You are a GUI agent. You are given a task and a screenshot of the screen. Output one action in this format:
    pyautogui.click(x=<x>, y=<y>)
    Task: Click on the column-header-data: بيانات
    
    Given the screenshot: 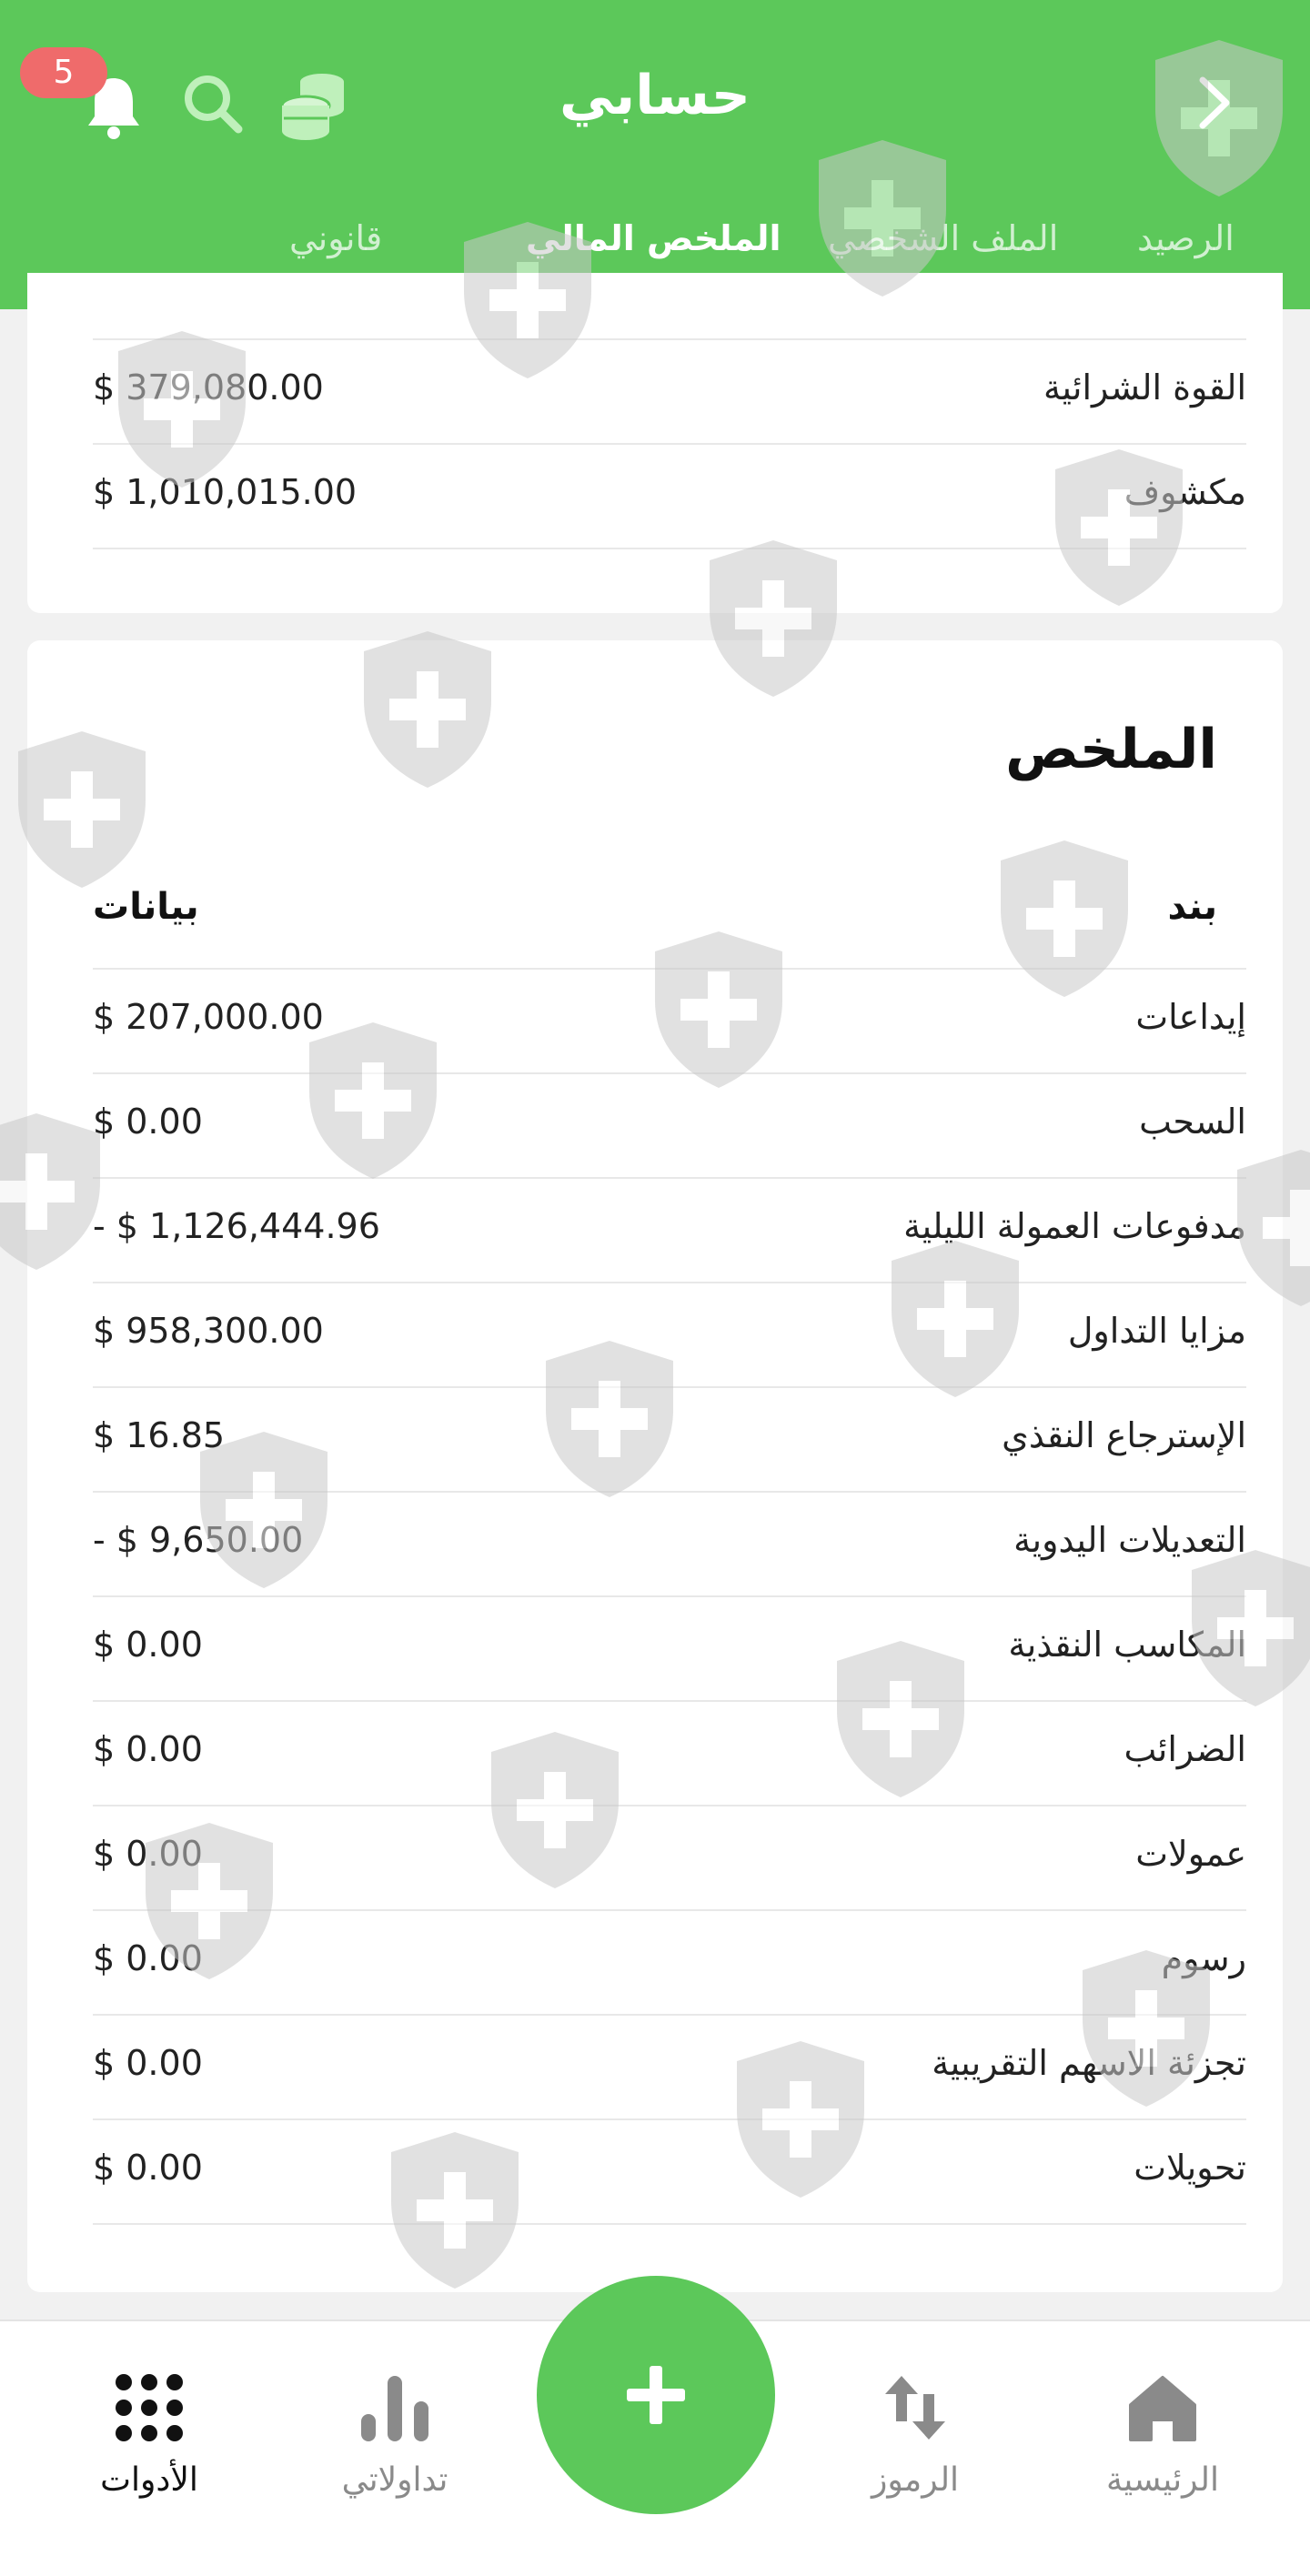 What is the action you would take?
    pyautogui.click(x=146, y=907)
    